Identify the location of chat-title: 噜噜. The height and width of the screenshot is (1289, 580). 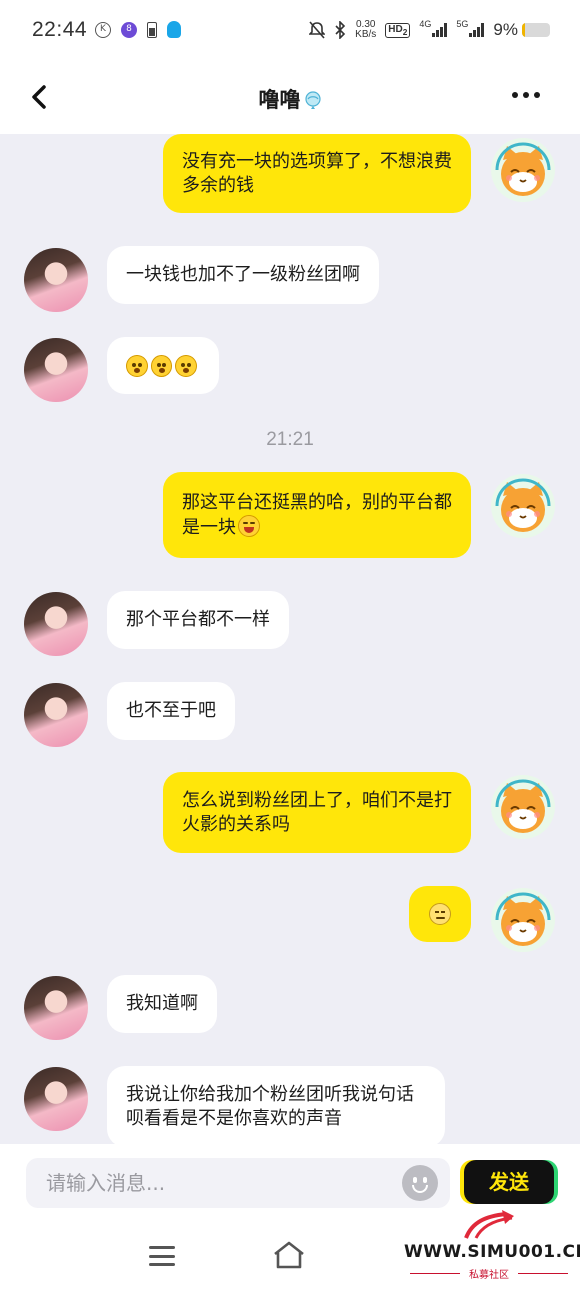
(290, 99).